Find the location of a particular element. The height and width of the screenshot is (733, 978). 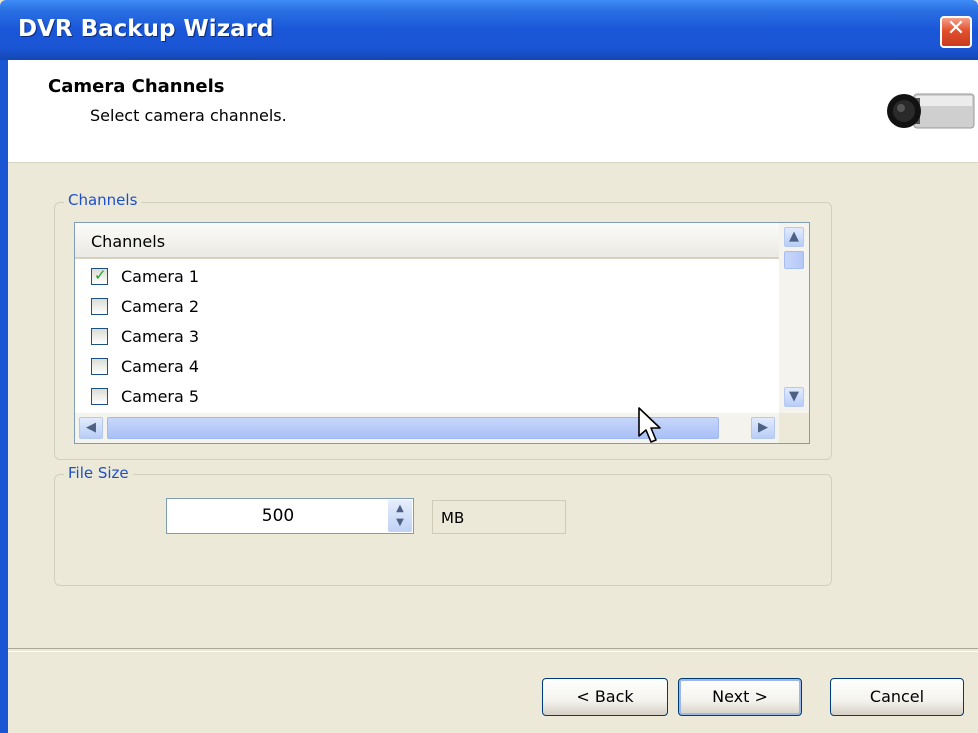

camera-2-label: Camera 2 is located at coordinates (160, 306).